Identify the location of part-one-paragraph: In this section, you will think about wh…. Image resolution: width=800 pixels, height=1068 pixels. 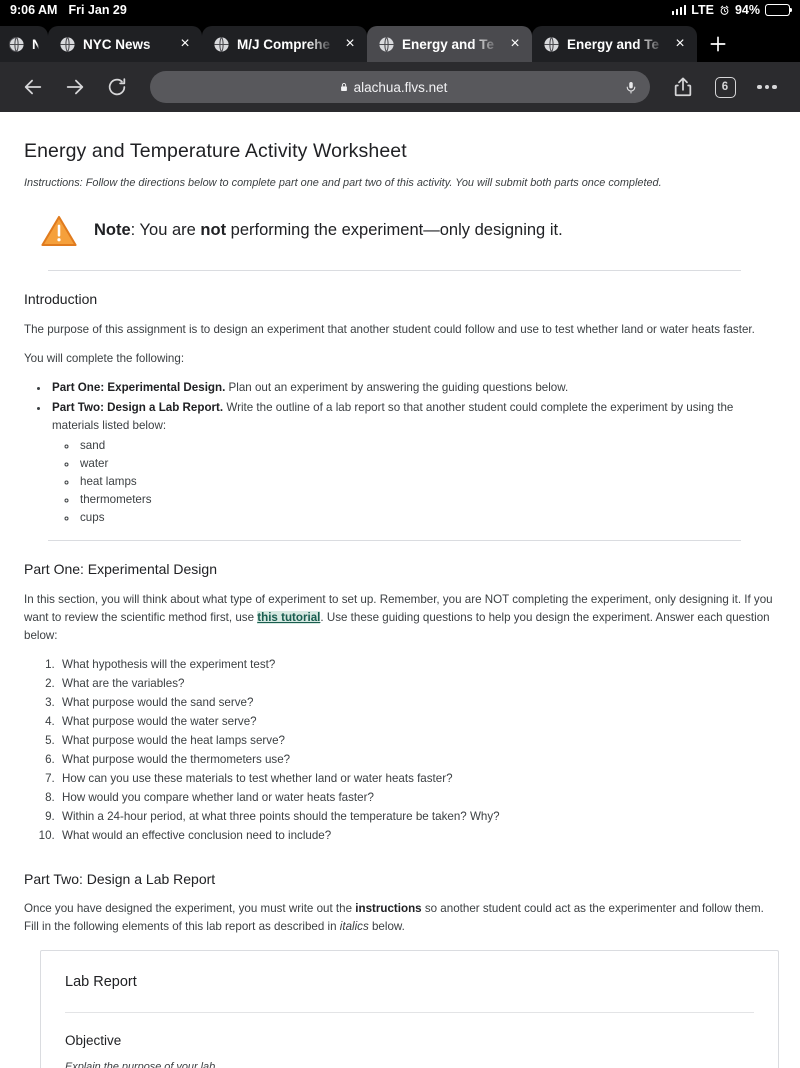
(401, 618).